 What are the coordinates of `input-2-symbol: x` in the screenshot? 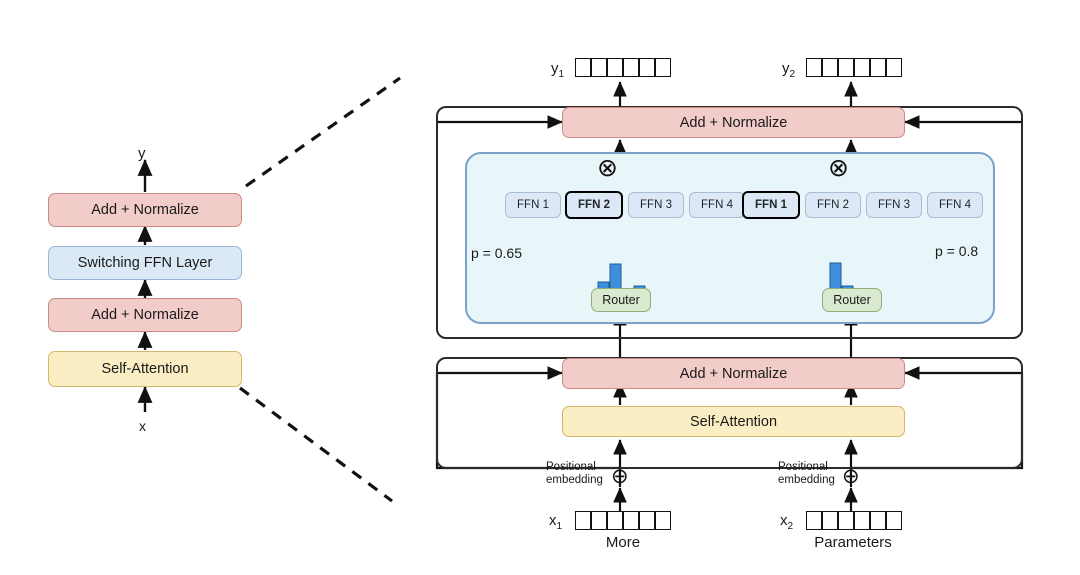 It's located at (784, 520).